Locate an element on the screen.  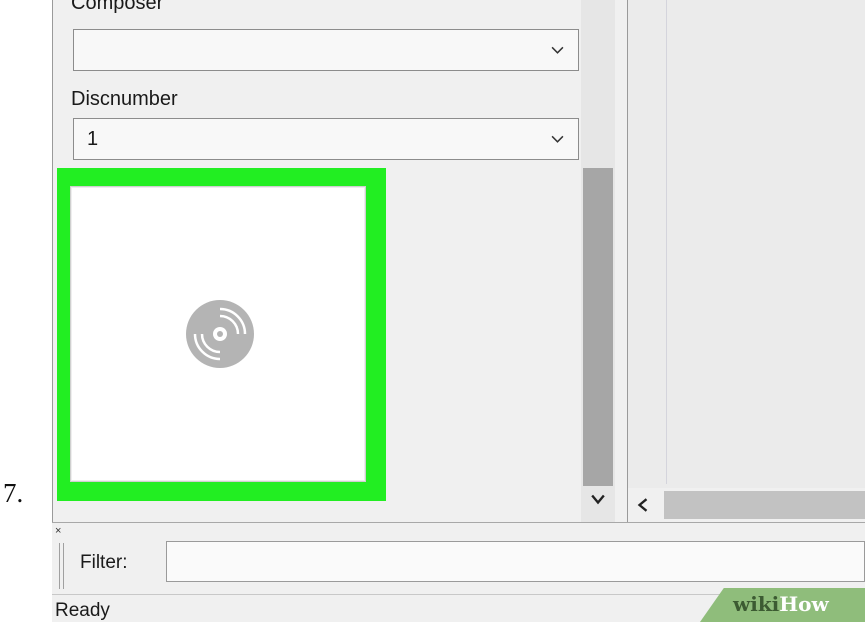
file-list-horizontal-scrollbar is located at coordinates (746, 505).